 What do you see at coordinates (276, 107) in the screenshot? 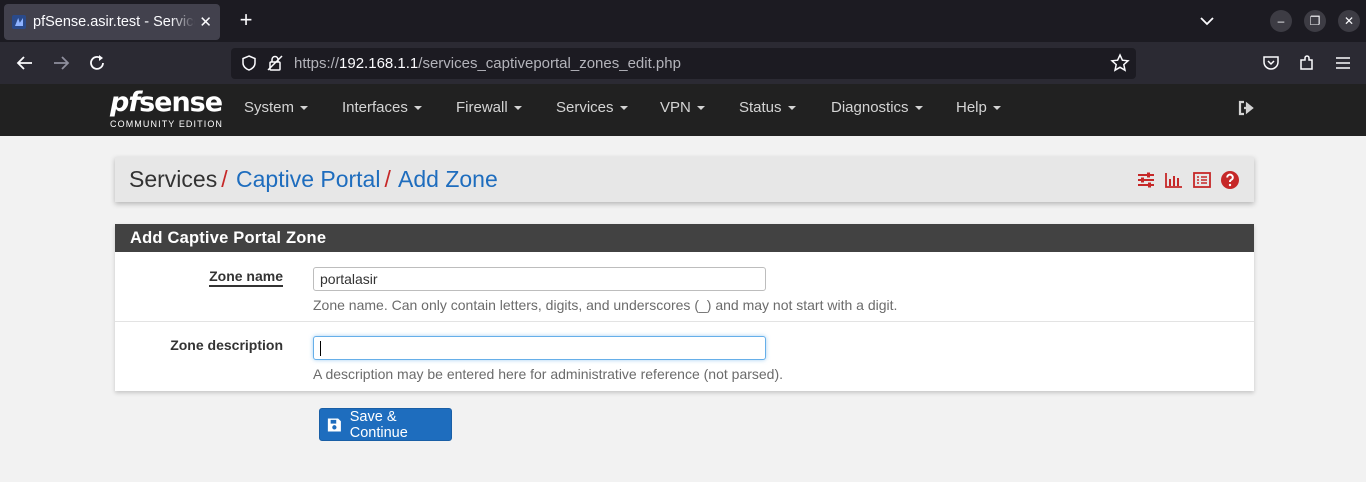
I see `menu-system: System` at bounding box center [276, 107].